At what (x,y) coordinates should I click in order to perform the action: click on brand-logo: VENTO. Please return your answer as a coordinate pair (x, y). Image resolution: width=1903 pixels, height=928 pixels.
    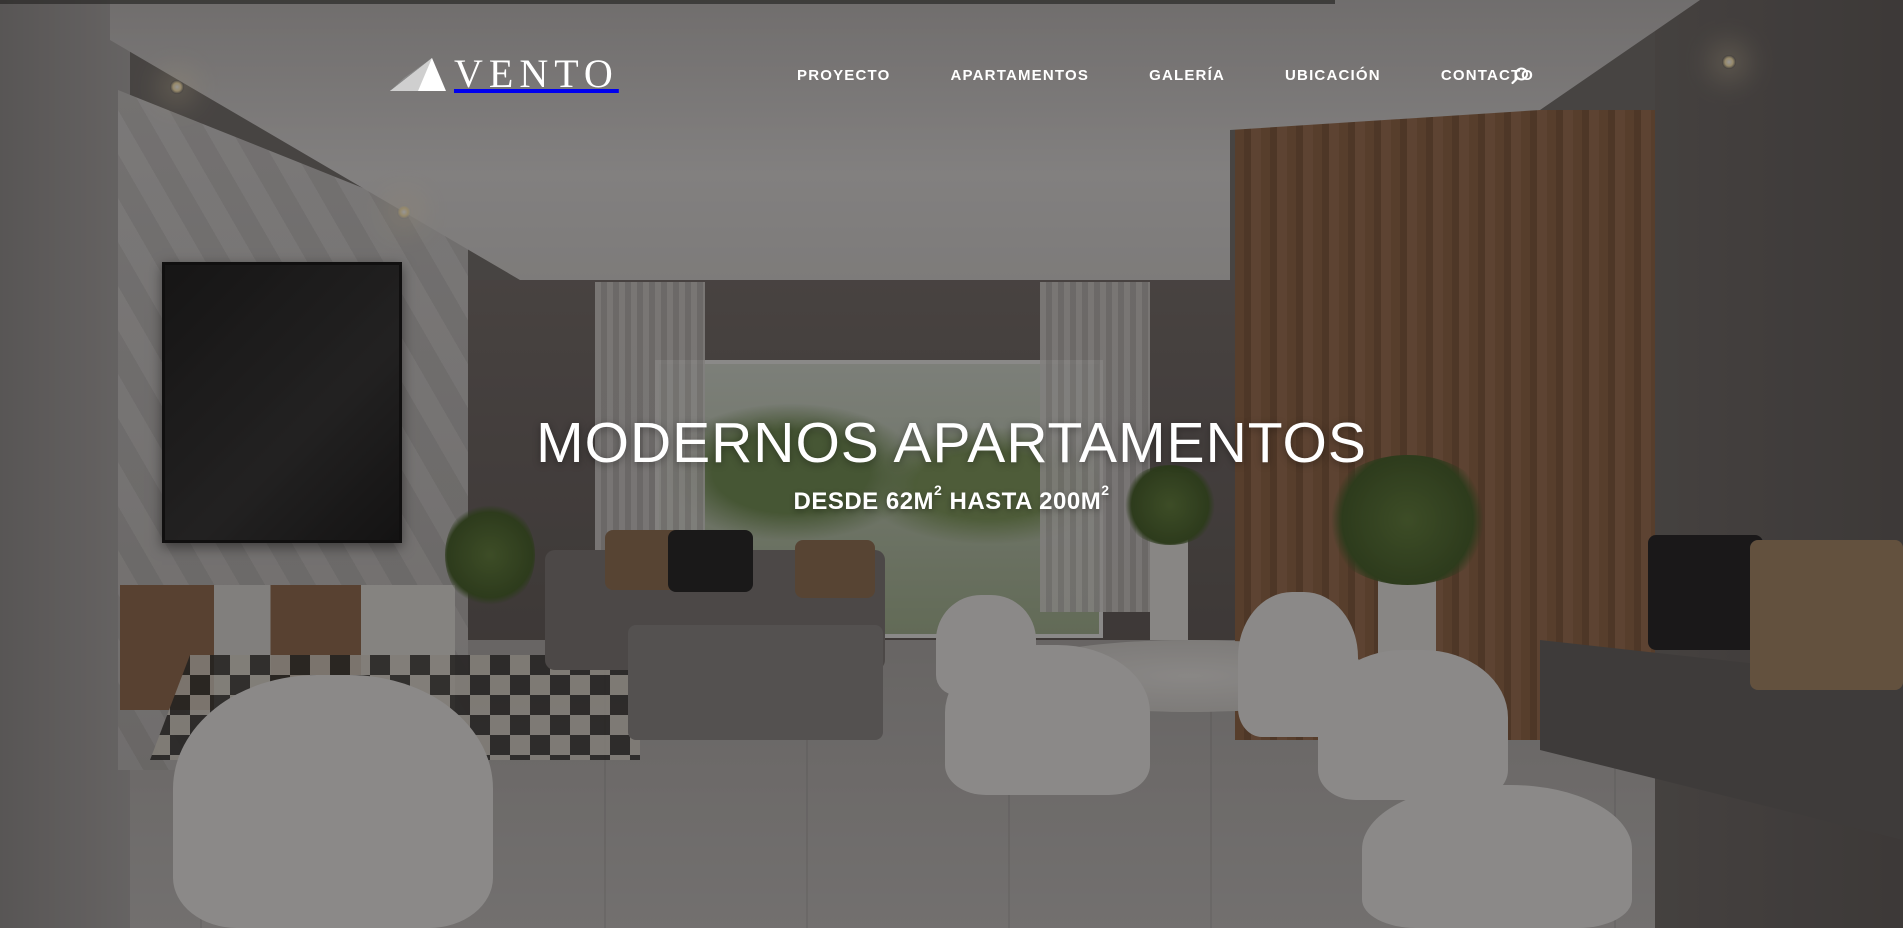
    Looking at the image, I should click on (503, 74).